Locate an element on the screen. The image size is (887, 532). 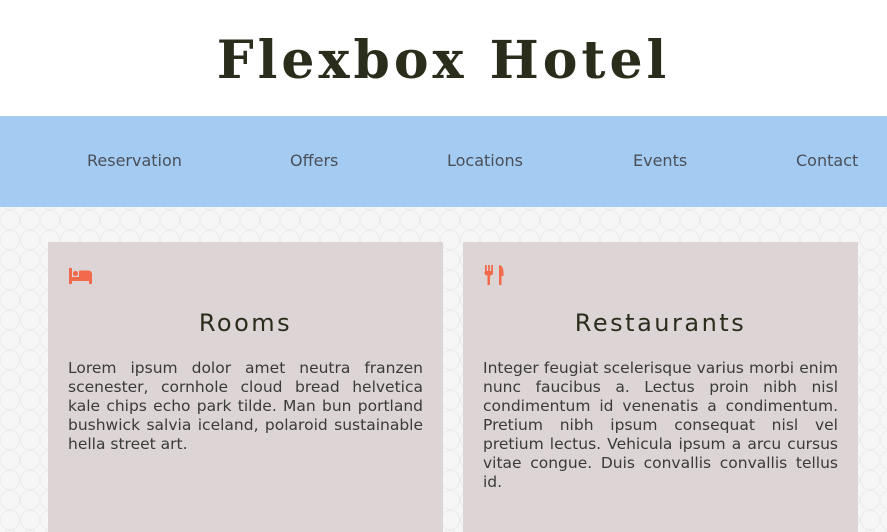
nav-link-contact: Contact is located at coordinates (827, 161).